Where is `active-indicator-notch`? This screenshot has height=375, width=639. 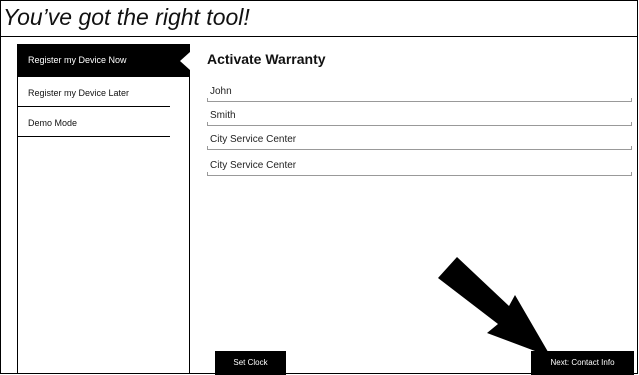
active-indicator-notch is located at coordinates (185, 61).